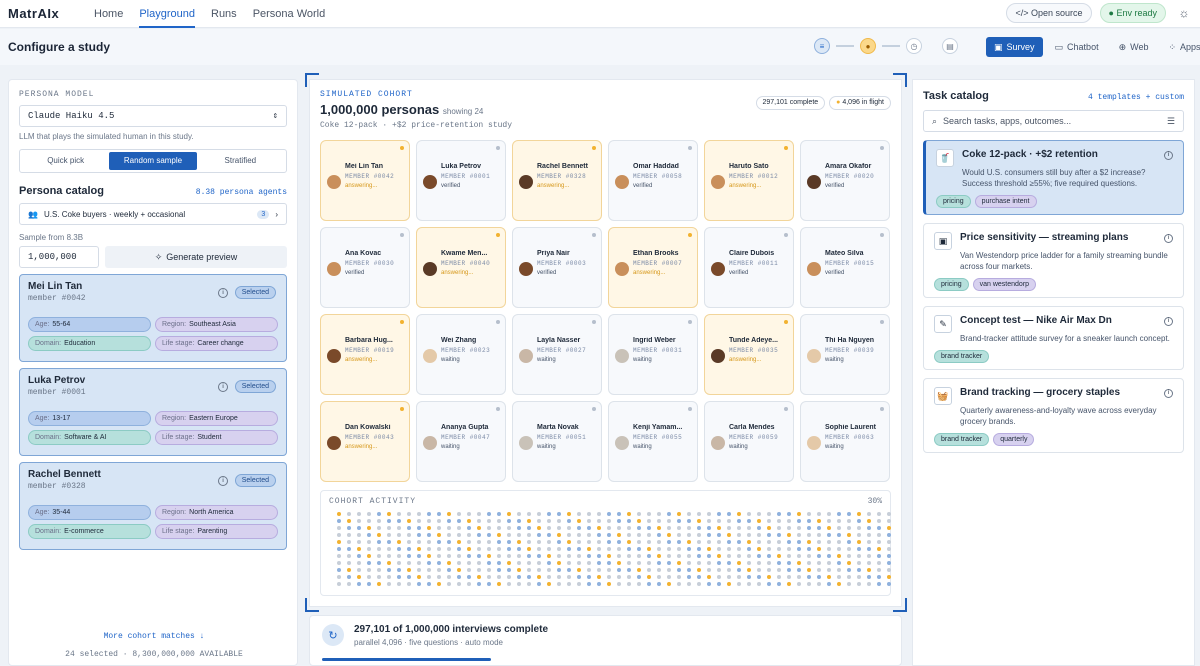 This screenshot has width=1200, height=666. What do you see at coordinates (59, 257) in the screenshot?
I see `sample-size-input: 1,000,000` at bounding box center [59, 257].